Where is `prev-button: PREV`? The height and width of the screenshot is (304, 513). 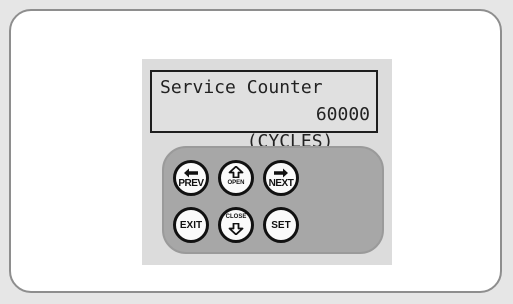 prev-button: PREV is located at coordinates (191, 178).